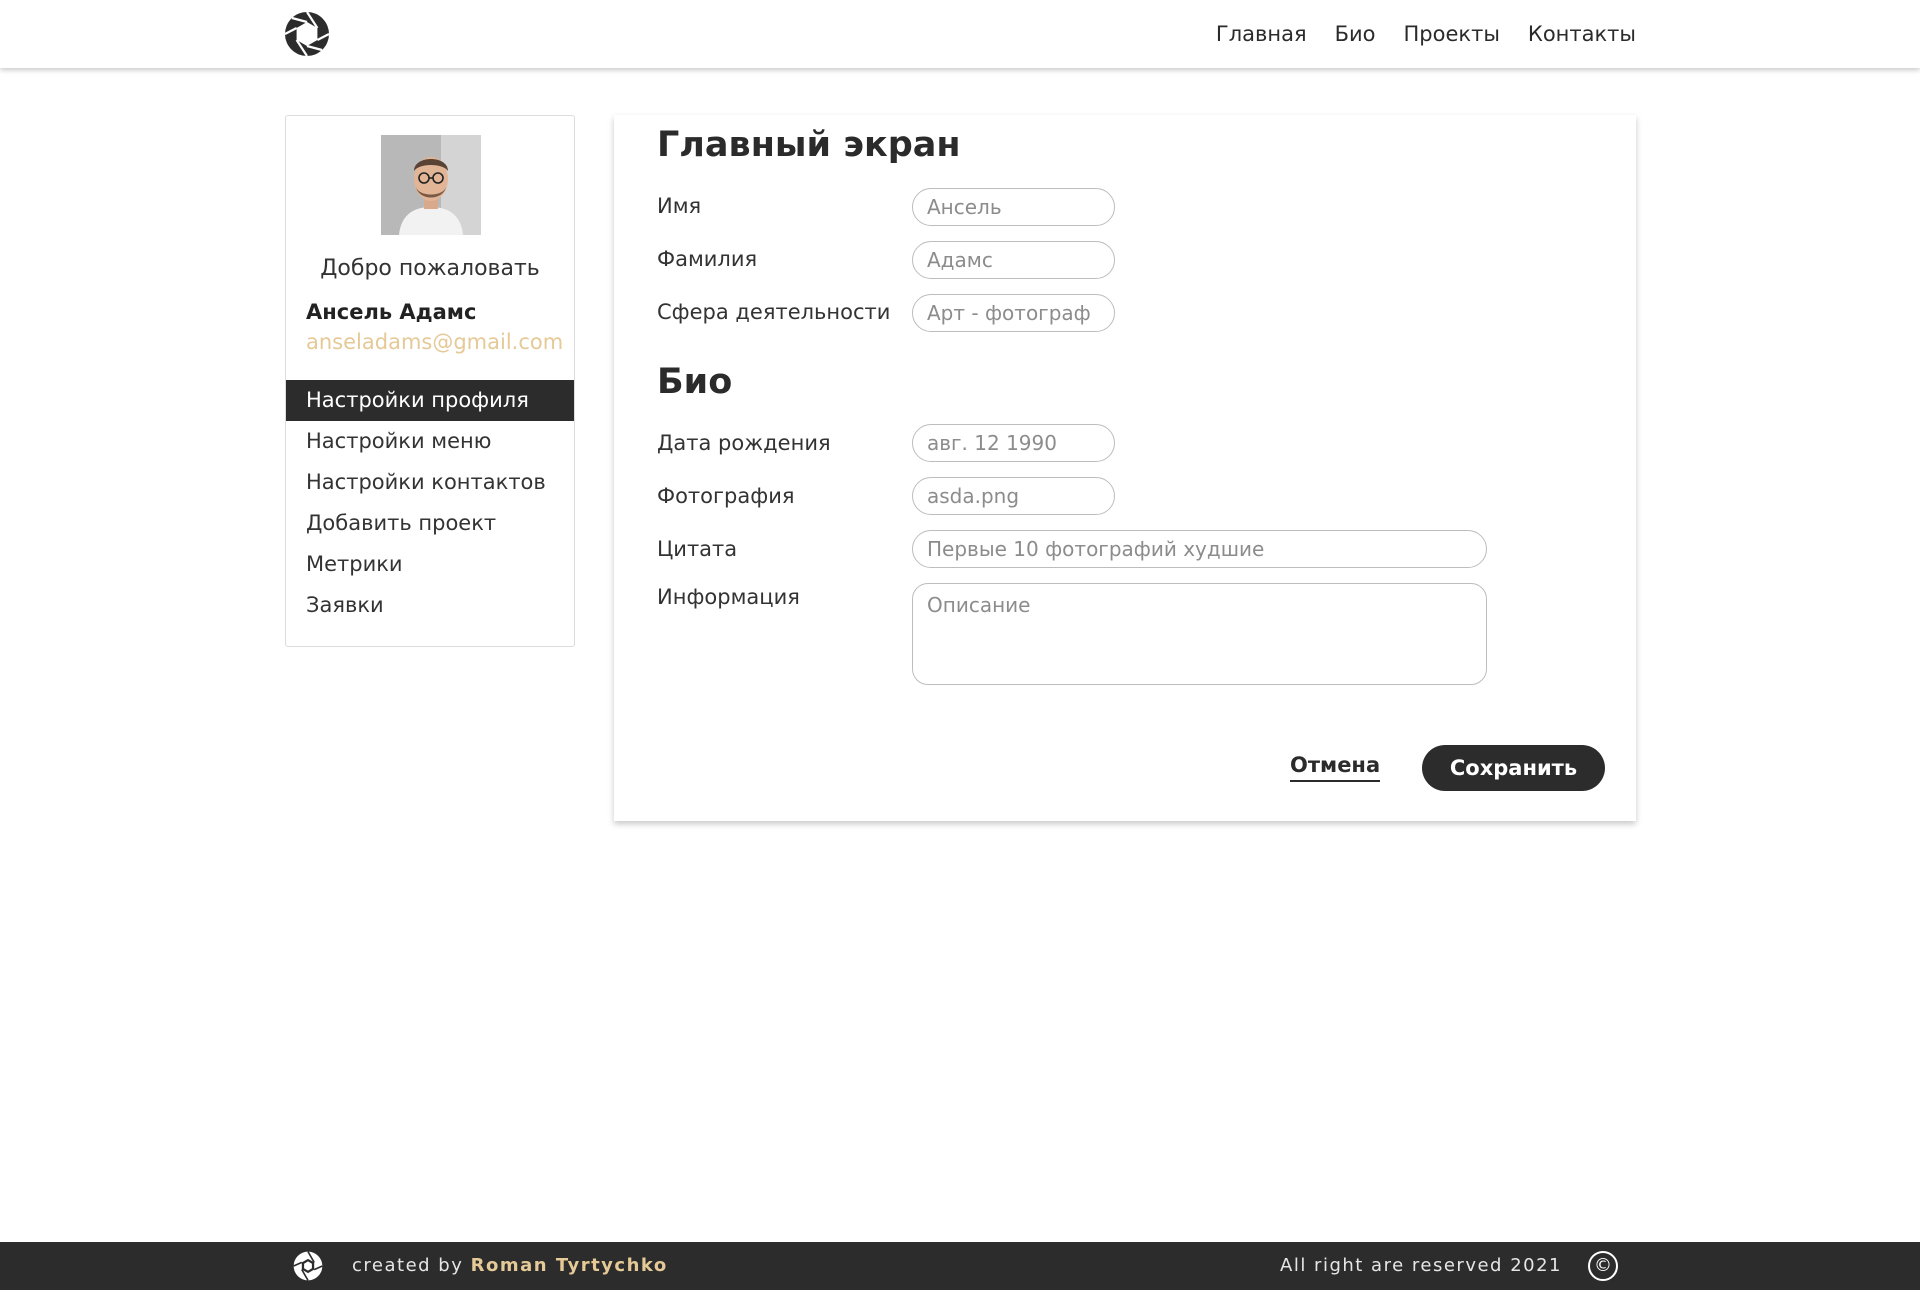 The image size is (1920, 1290). What do you see at coordinates (1013, 313) in the screenshot?
I see `occupation-input` at bounding box center [1013, 313].